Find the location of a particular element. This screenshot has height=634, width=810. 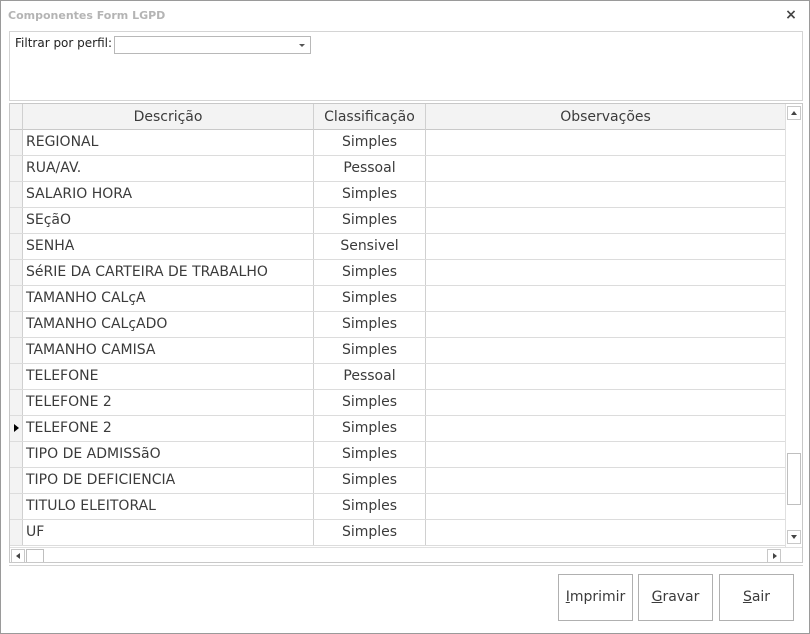

close-icon: × is located at coordinates (791, 15).